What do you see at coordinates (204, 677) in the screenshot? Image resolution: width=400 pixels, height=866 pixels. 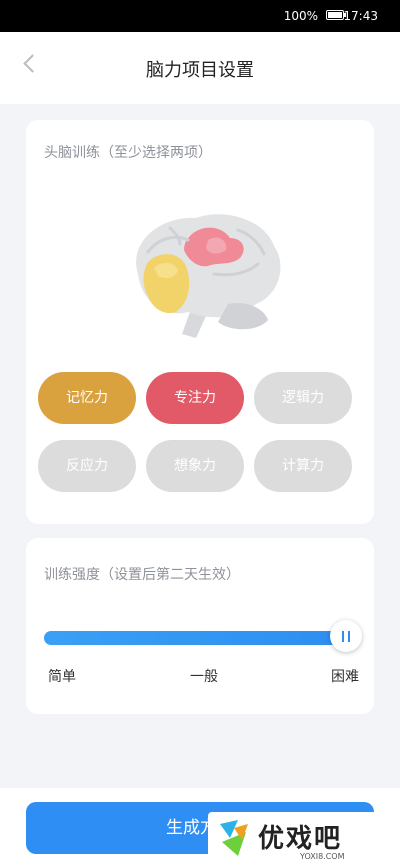 I see `level-normal: 一般` at bounding box center [204, 677].